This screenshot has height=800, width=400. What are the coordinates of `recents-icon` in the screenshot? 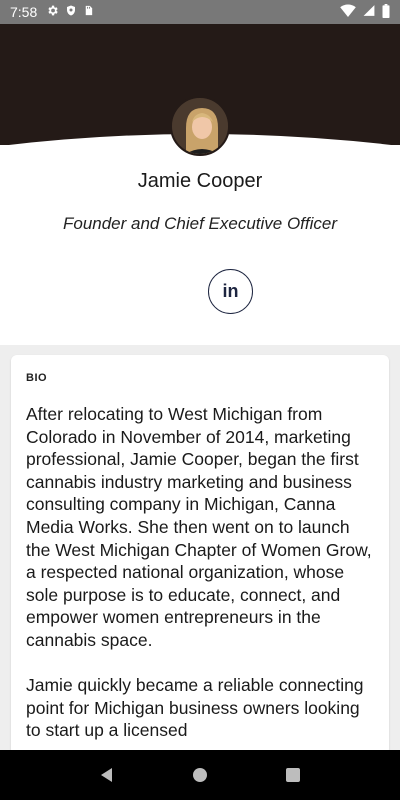 It's located at (293, 775).